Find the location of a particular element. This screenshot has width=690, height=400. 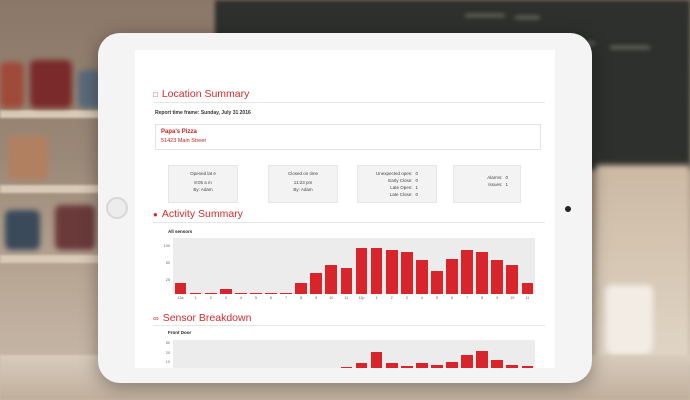

location-address: 51423 Main Street is located at coordinates (183, 141).